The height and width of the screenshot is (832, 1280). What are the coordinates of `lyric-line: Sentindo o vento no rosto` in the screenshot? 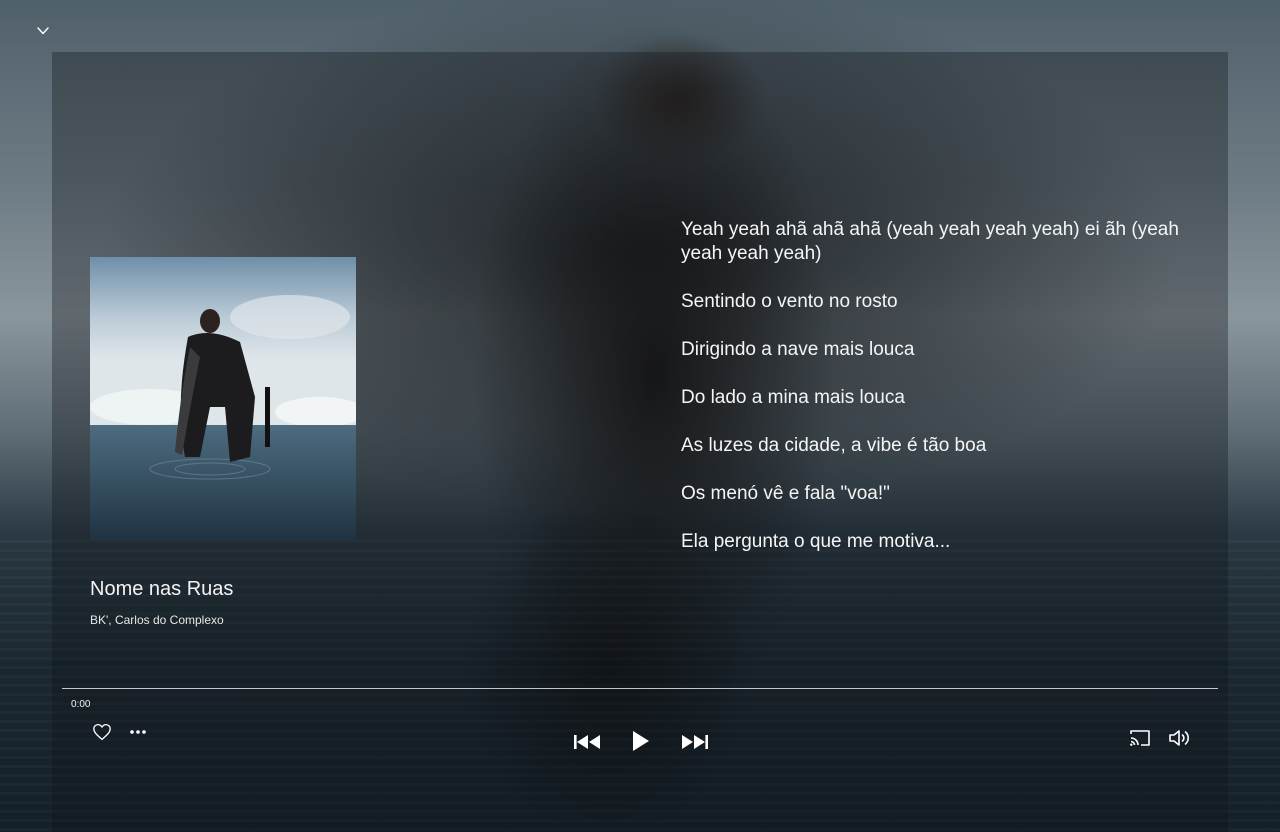 It's located at (941, 302).